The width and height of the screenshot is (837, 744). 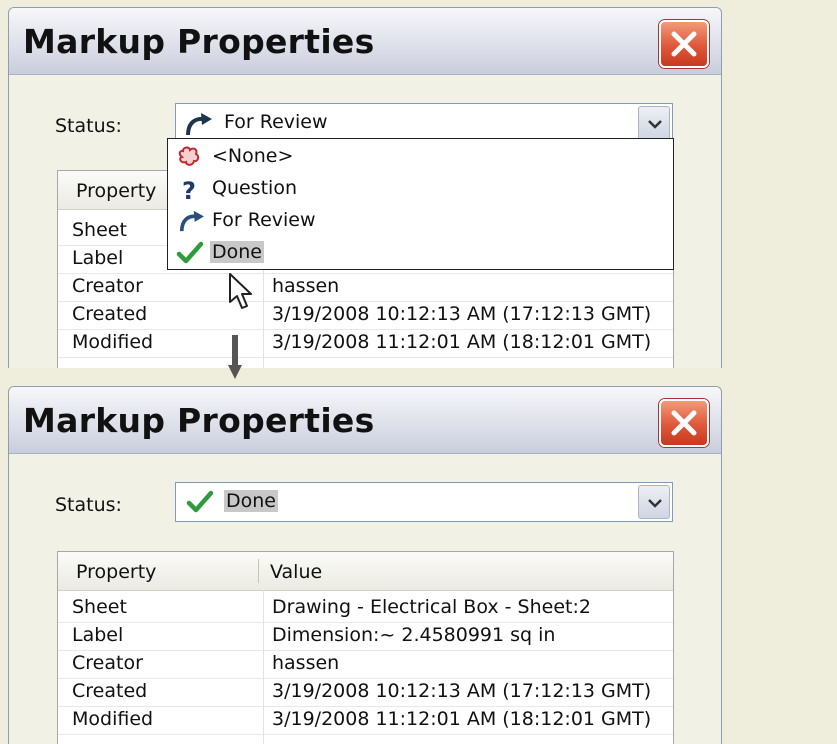 What do you see at coordinates (264, 220) in the screenshot?
I see `option-label: For Review` at bounding box center [264, 220].